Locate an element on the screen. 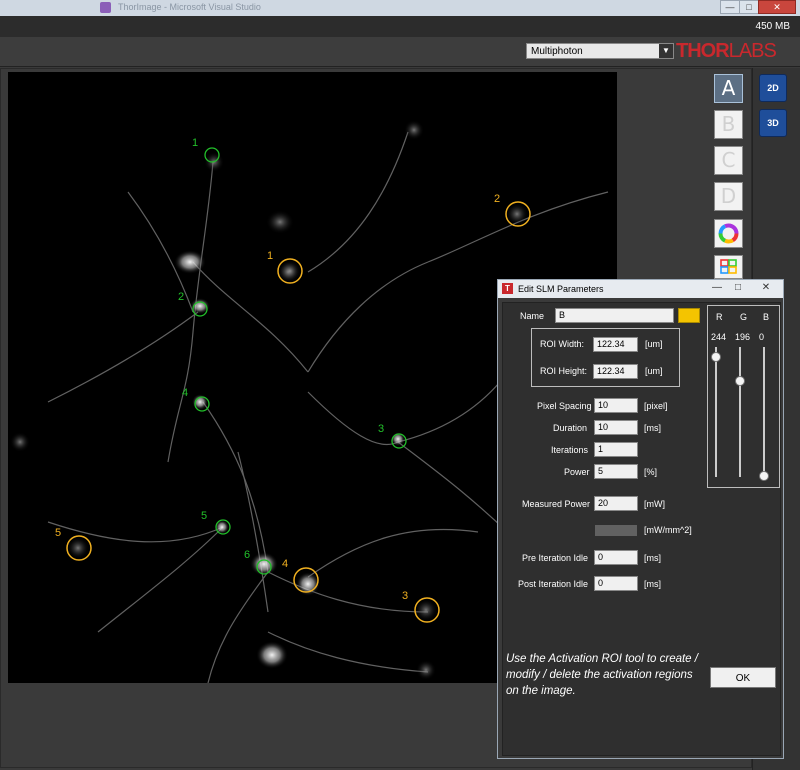  power-input: 5 is located at coordinates (616, 471).